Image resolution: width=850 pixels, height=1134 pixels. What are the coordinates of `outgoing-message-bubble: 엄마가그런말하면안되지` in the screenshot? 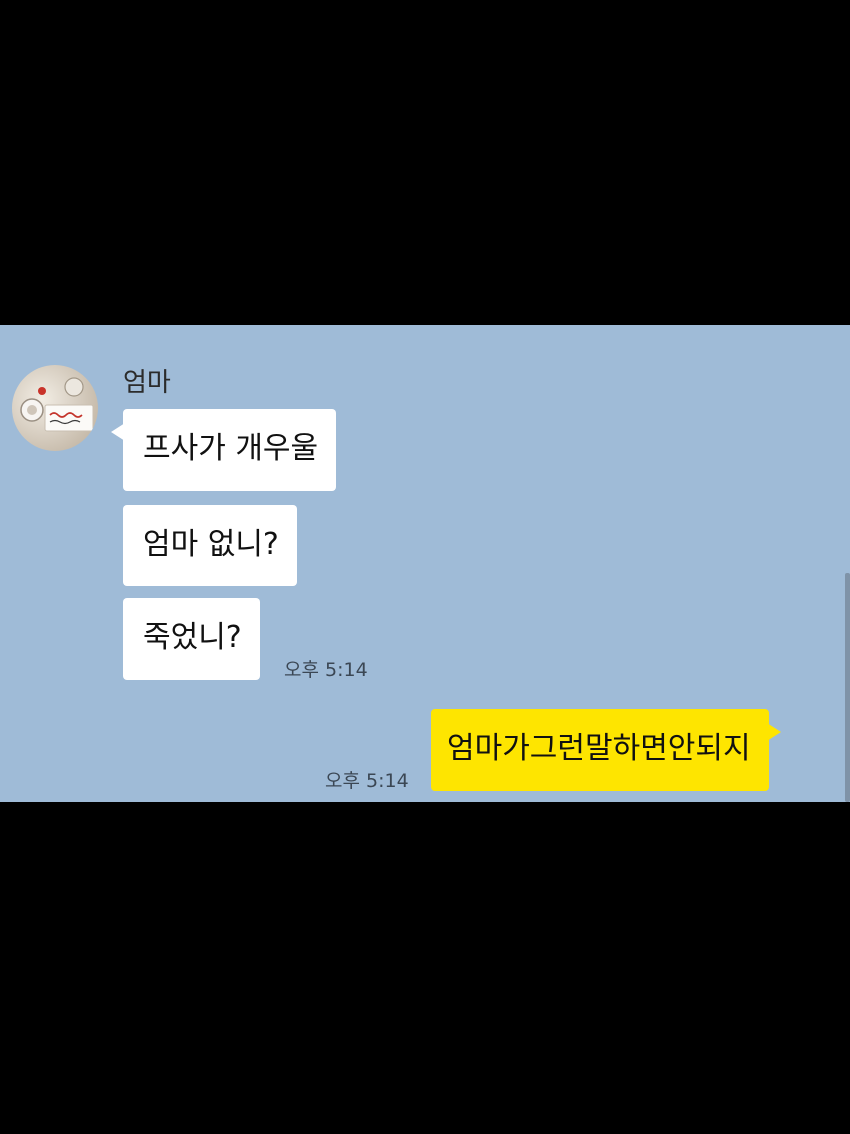 It's located at (606, 750).